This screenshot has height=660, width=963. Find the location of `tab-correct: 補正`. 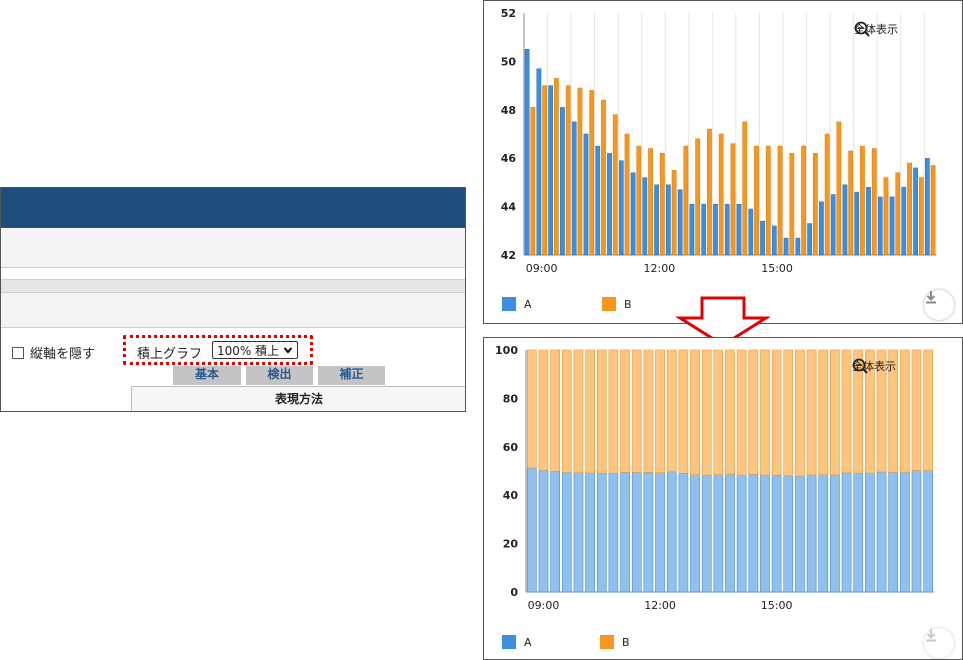

tab-correct: 補正 is located at coordinates (351, 375).